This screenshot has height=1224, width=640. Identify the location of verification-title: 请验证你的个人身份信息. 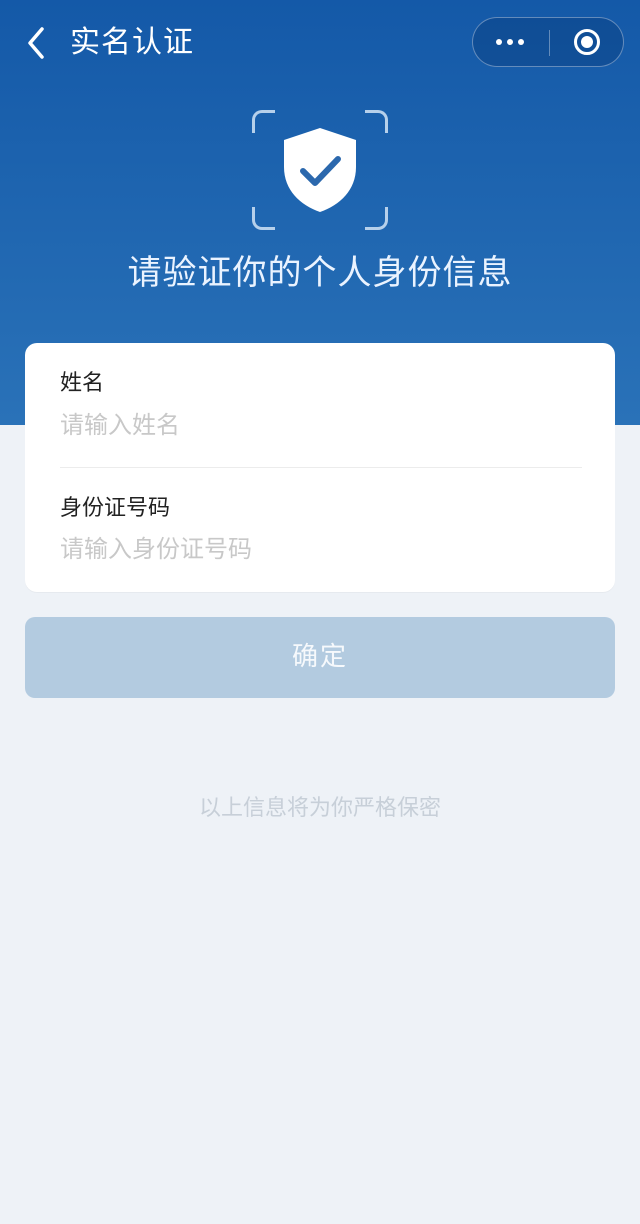
(320, 273).